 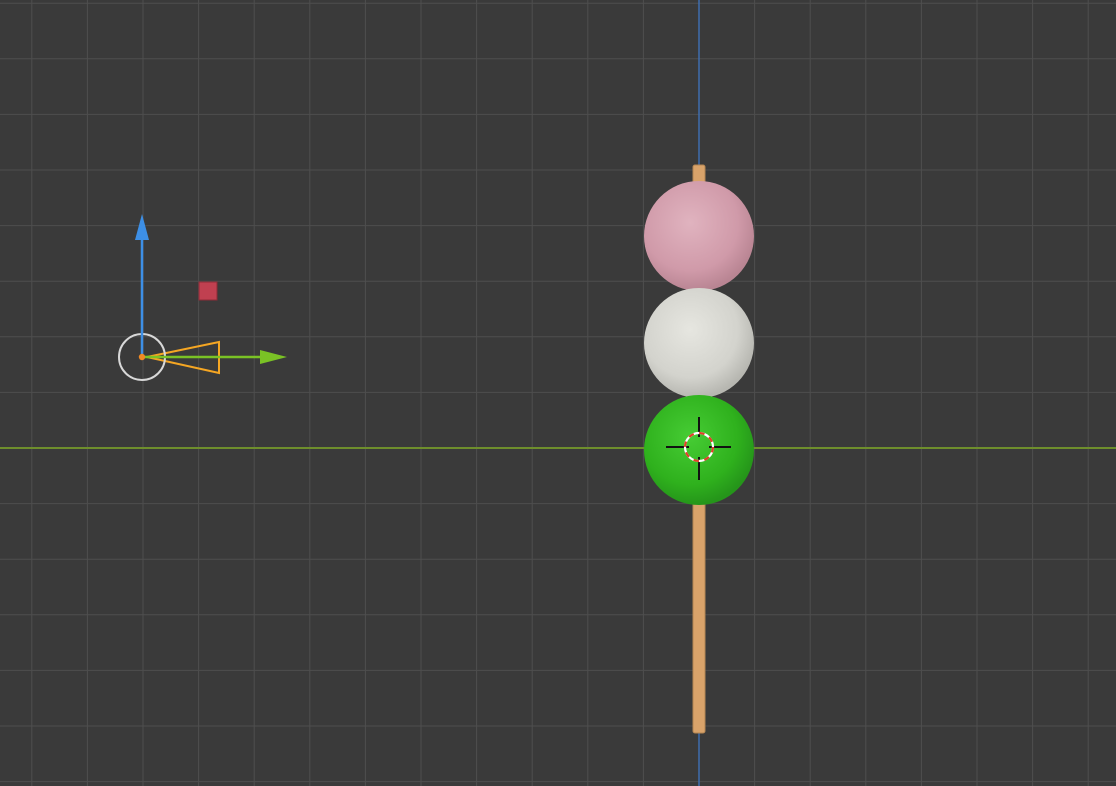 I want to click on y-arrow-icon, so click(x=273, y=357).